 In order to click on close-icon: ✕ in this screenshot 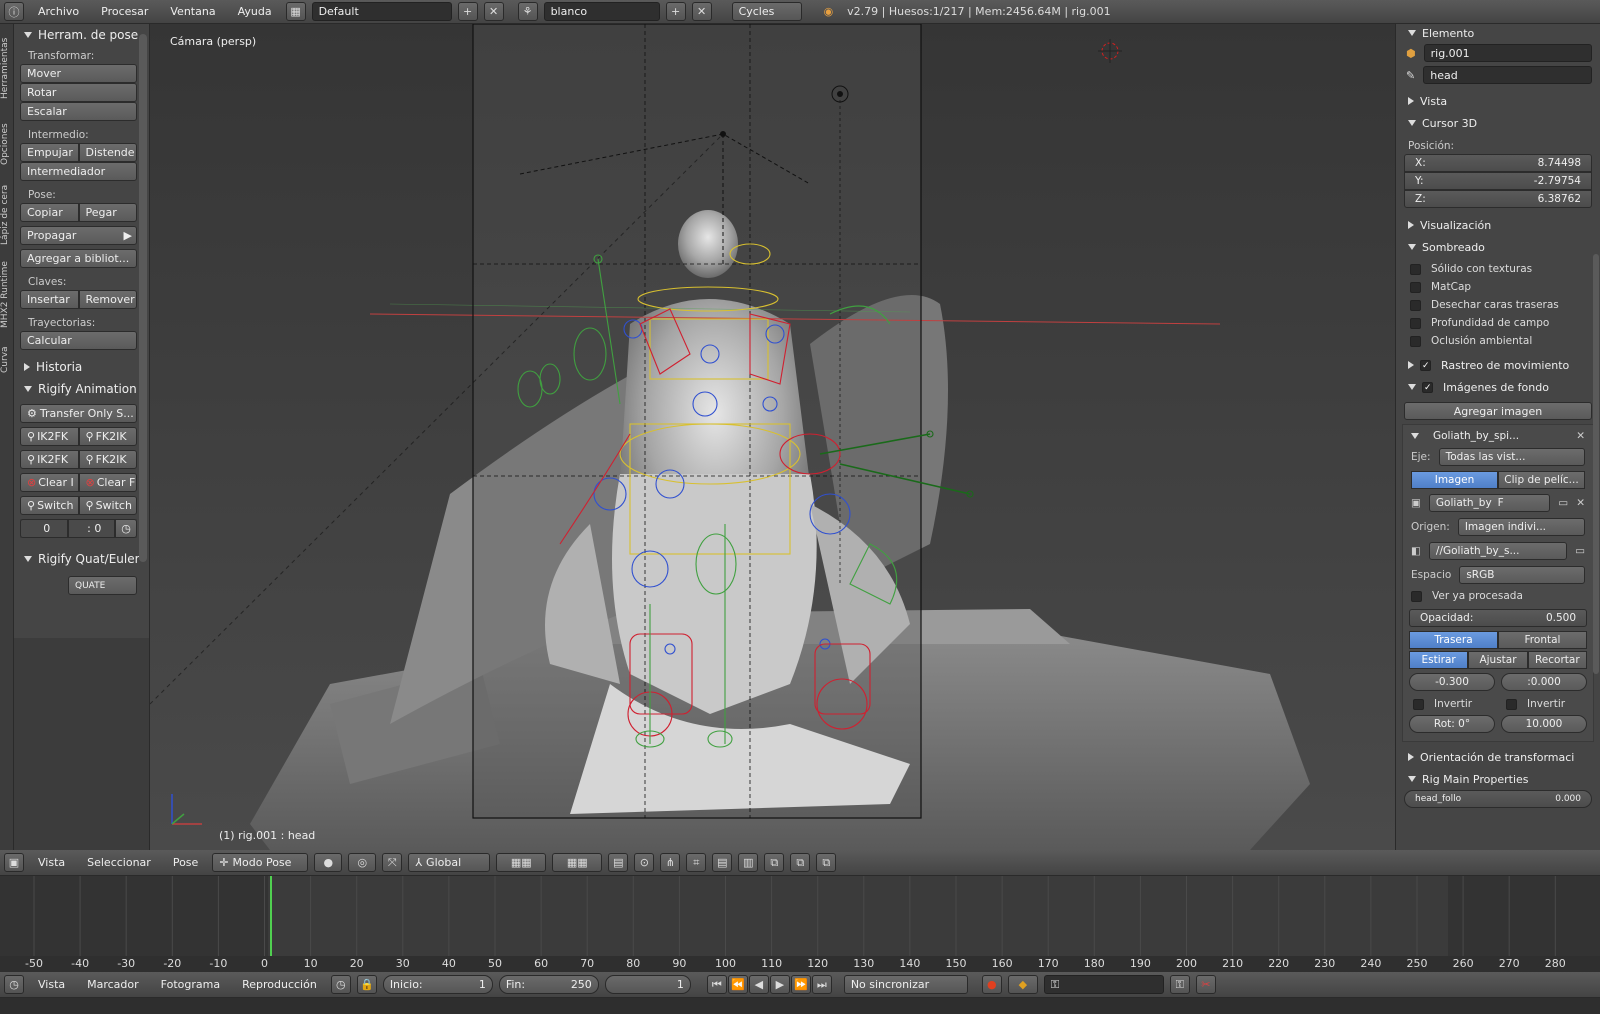, I will do `click(1580, 436)`.